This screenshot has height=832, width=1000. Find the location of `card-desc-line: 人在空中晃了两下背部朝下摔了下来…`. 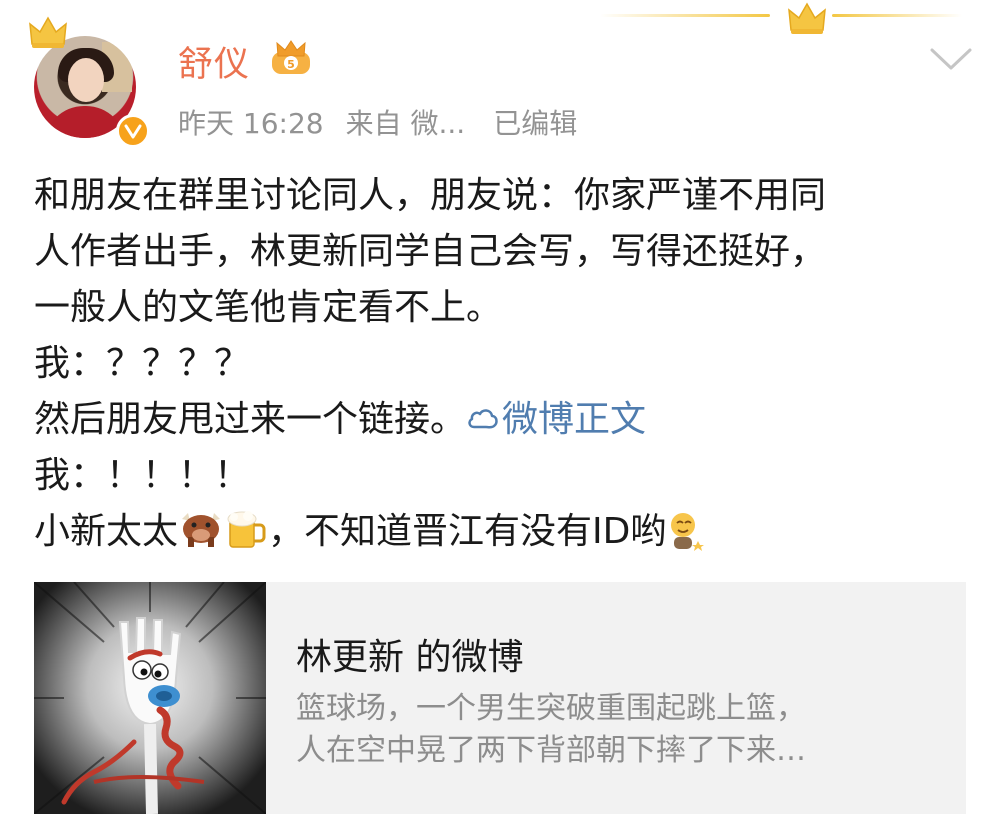

card-desc-line: 人在空中晃了两下背部朝下摔了下来… is located at coordinates (551, 750).